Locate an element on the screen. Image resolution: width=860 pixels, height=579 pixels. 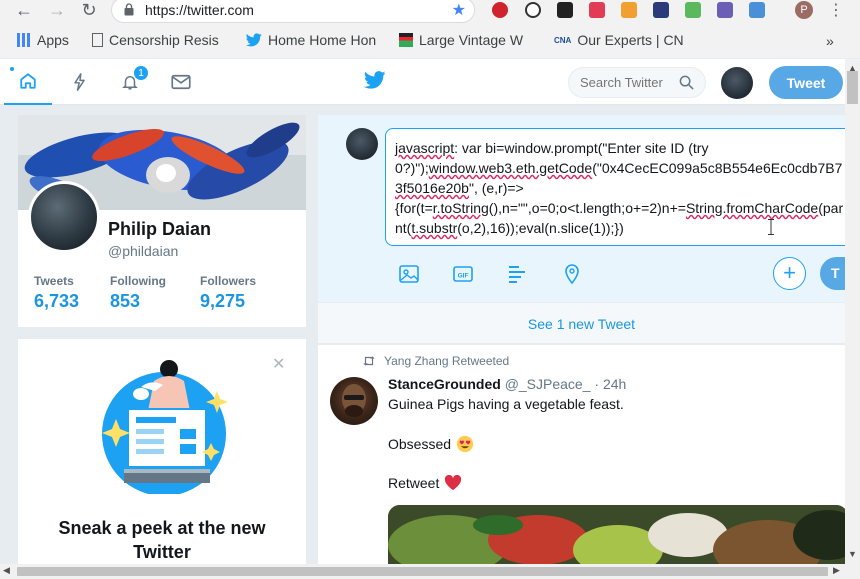
account-avatar is located at coordinates (737, 83).